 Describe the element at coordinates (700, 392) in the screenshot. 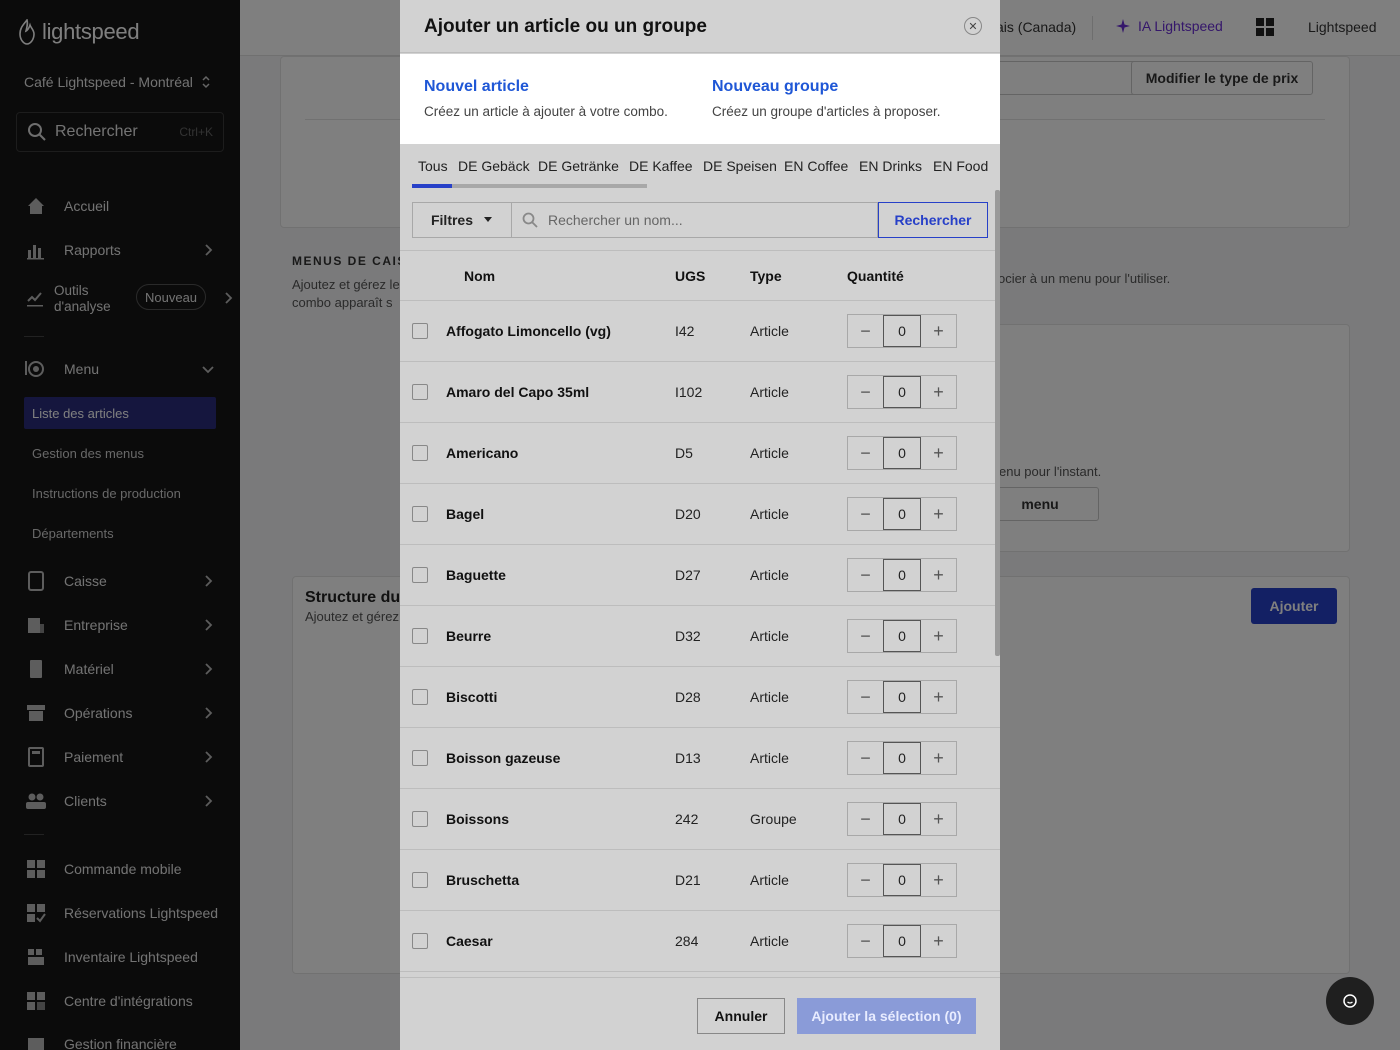

I see `table-row: Amaro del Capo 35ml I102 Article −0 +` at that location.